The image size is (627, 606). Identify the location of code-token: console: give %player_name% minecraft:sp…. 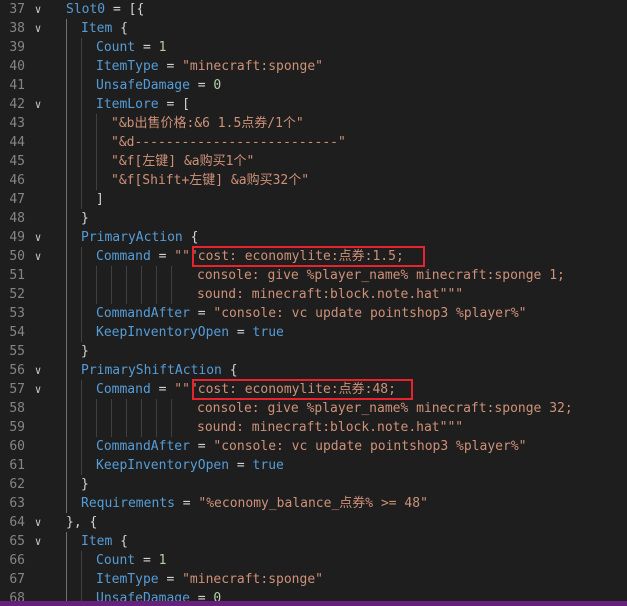
(381, 275).